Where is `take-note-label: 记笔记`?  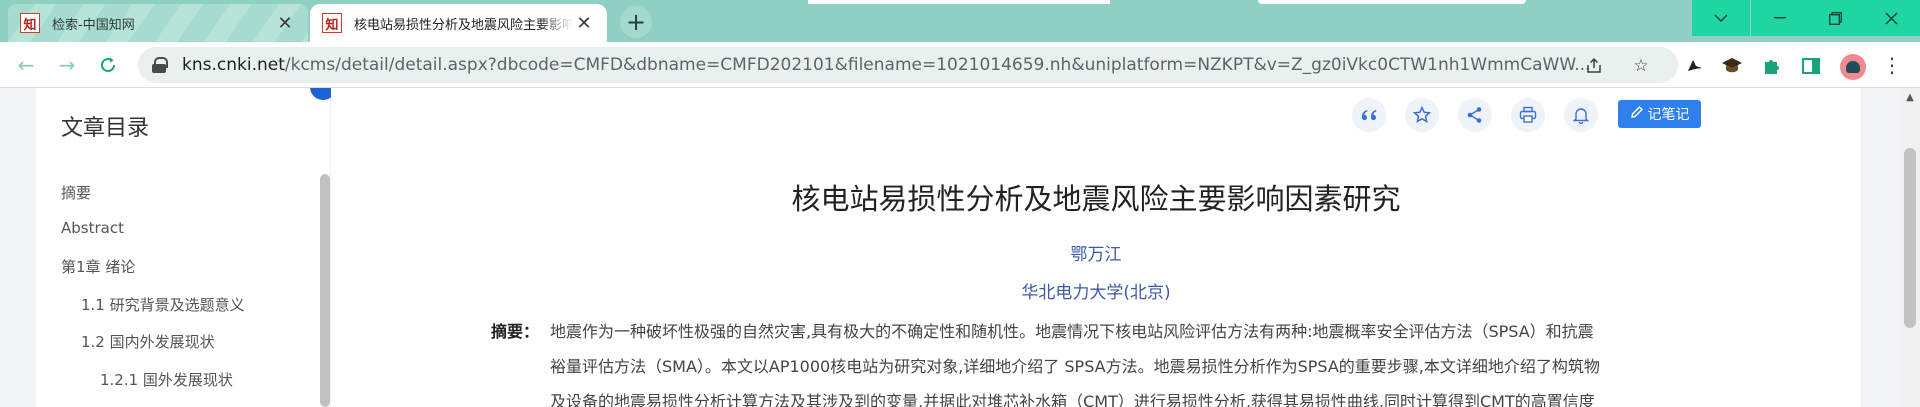
take-note-label: 记笔记 is located at coordinates (1668, 115).